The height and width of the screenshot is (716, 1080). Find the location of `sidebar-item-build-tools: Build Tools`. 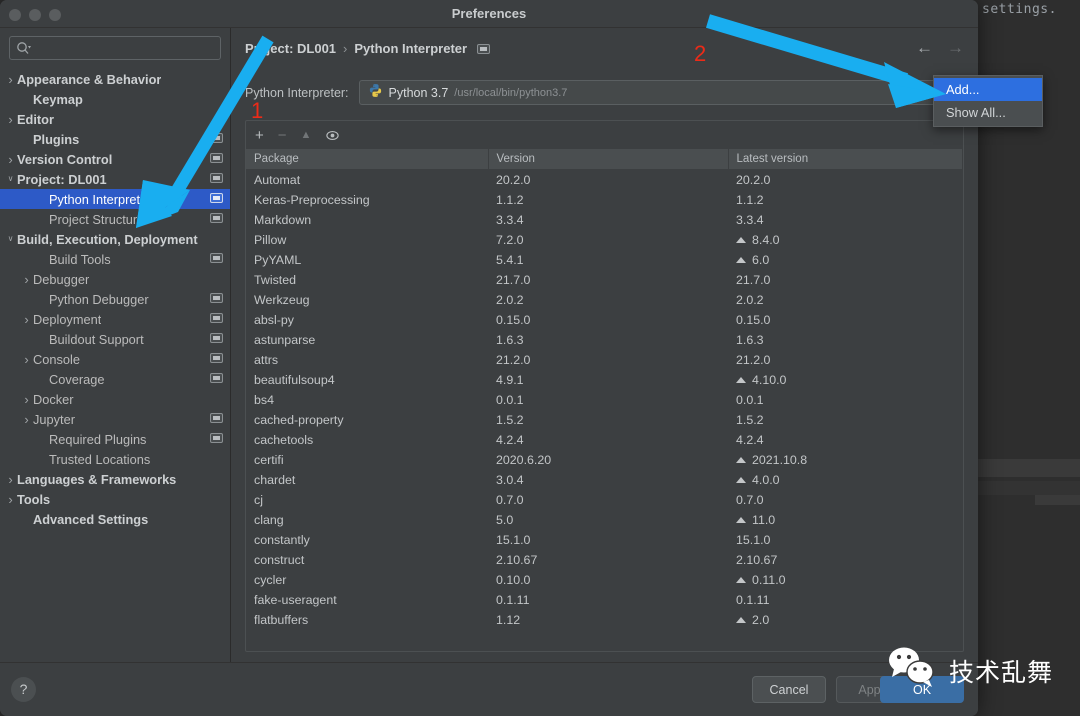

sidebar-item-build-tools: Build Tools is located at coordinates (115, 259).